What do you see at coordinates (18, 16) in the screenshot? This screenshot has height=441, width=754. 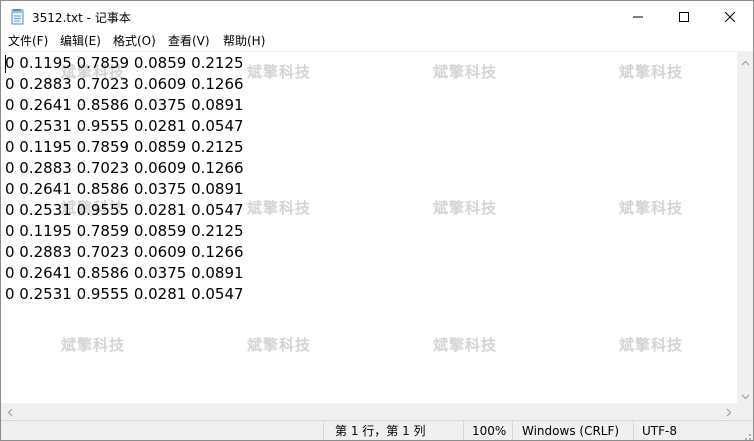 I see `notepad-icon` at bounding box center [18, 16].